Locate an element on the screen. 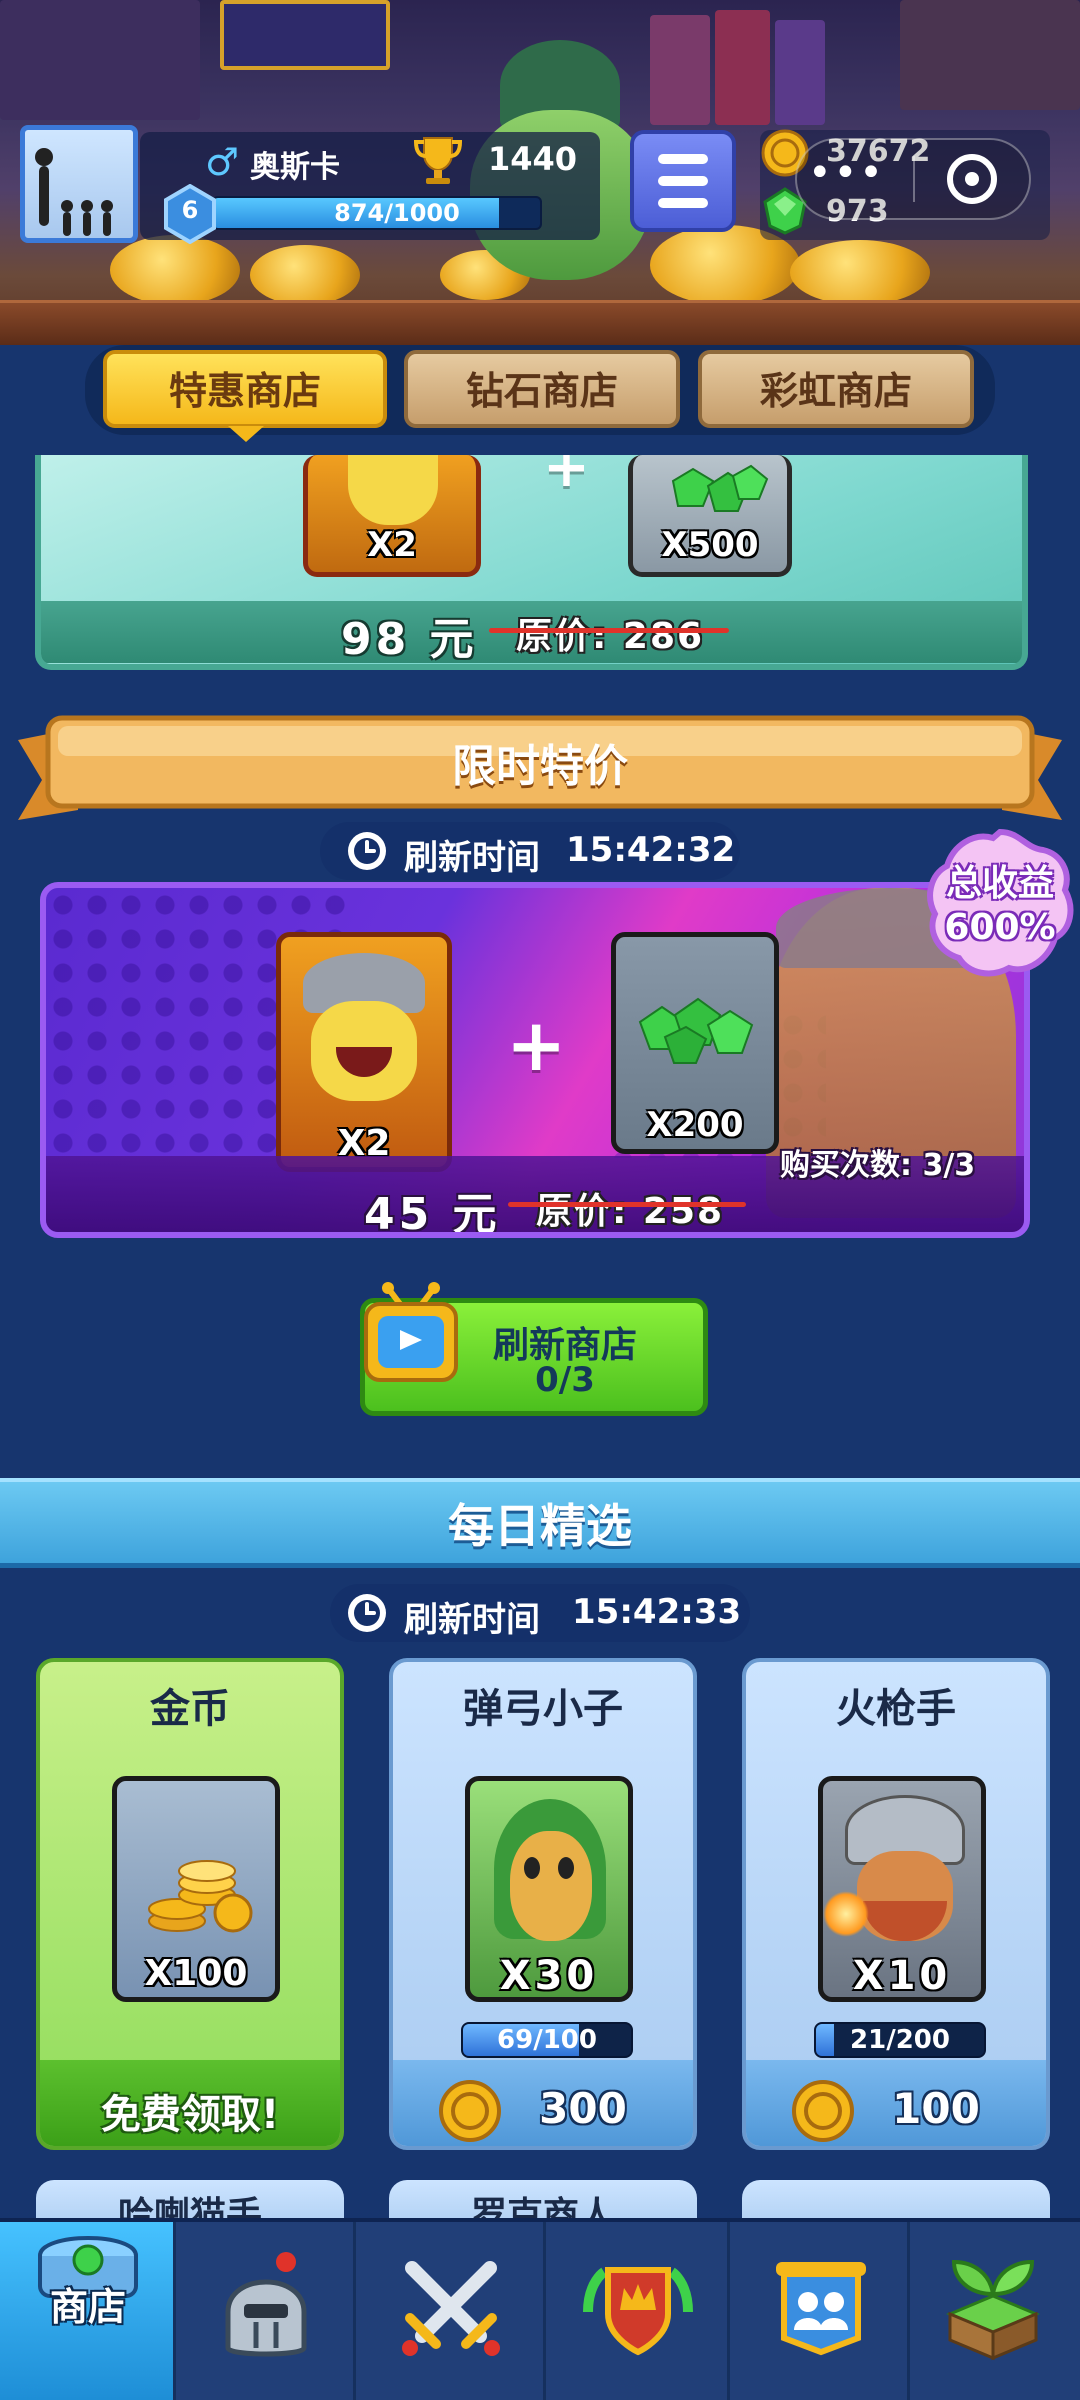 The image size is (1080, 2400). coin-stack-icon is located at coordinates (200, 1896).